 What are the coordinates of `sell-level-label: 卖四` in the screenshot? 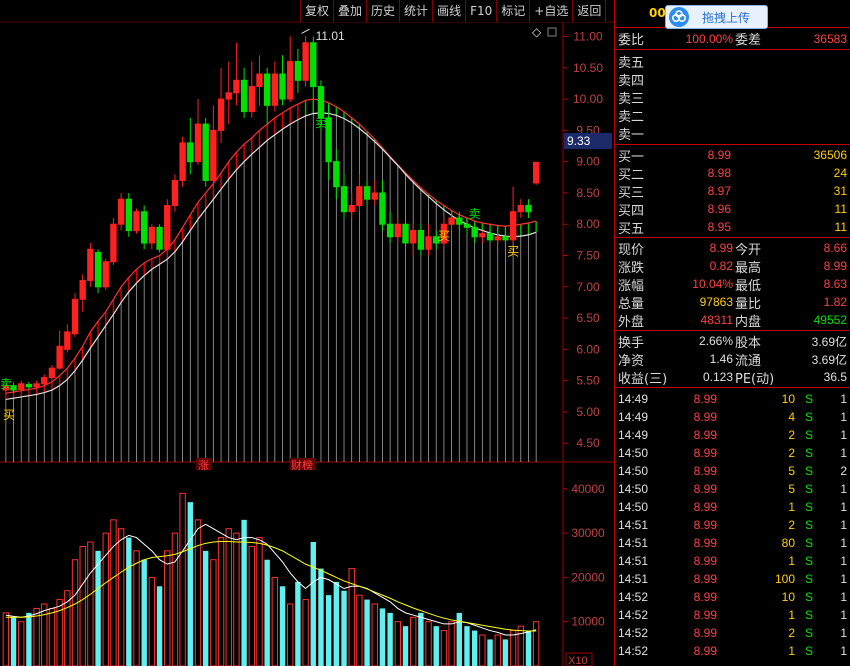 It's located at (631, 81).